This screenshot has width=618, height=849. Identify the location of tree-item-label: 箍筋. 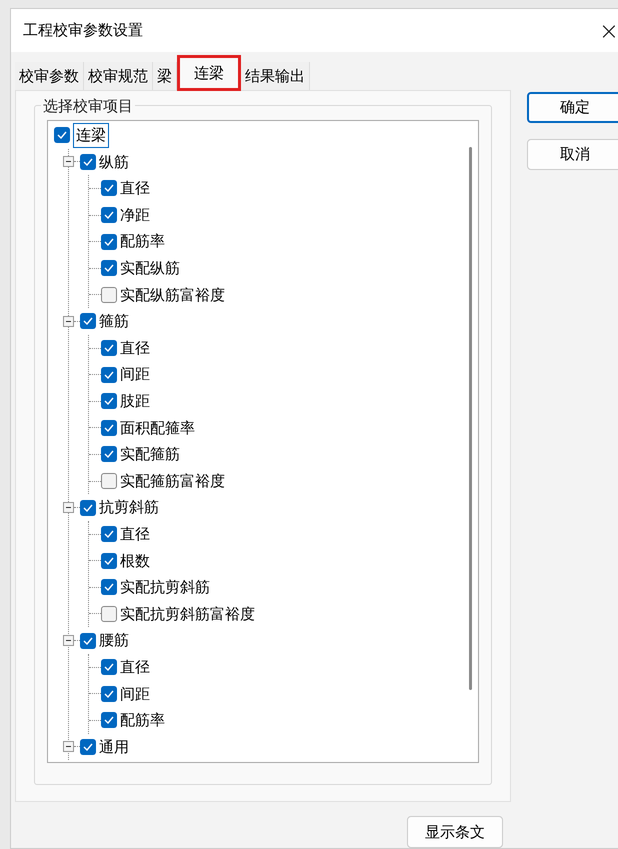
(114, 321).